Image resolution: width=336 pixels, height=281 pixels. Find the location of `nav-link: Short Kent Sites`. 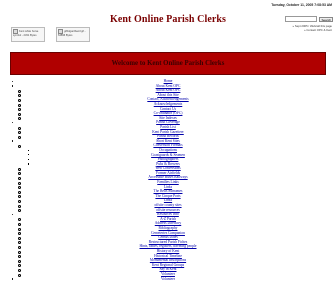

nav-link: Short Kent Sites is located at coordinates (168, 141).